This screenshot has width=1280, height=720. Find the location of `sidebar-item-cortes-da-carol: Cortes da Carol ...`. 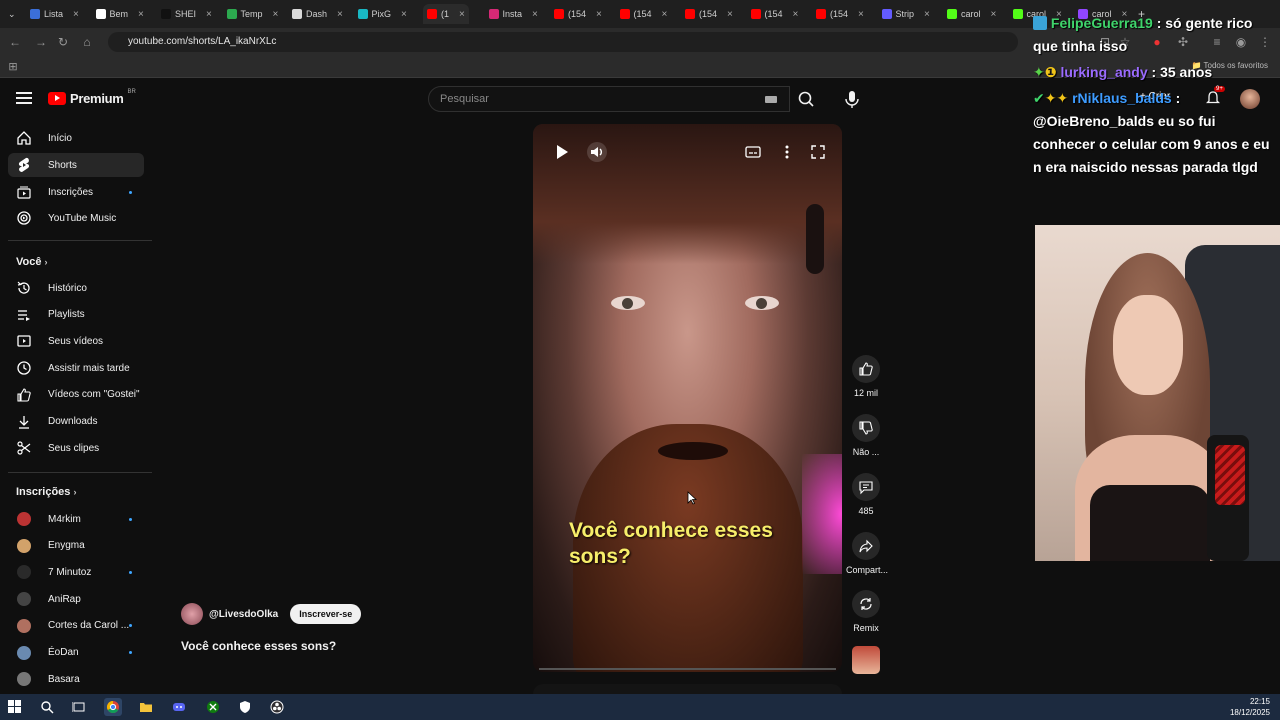

sidebar-item-cortes-da-carol: Cortes da Carol ... is located at coordinates (76, 626).